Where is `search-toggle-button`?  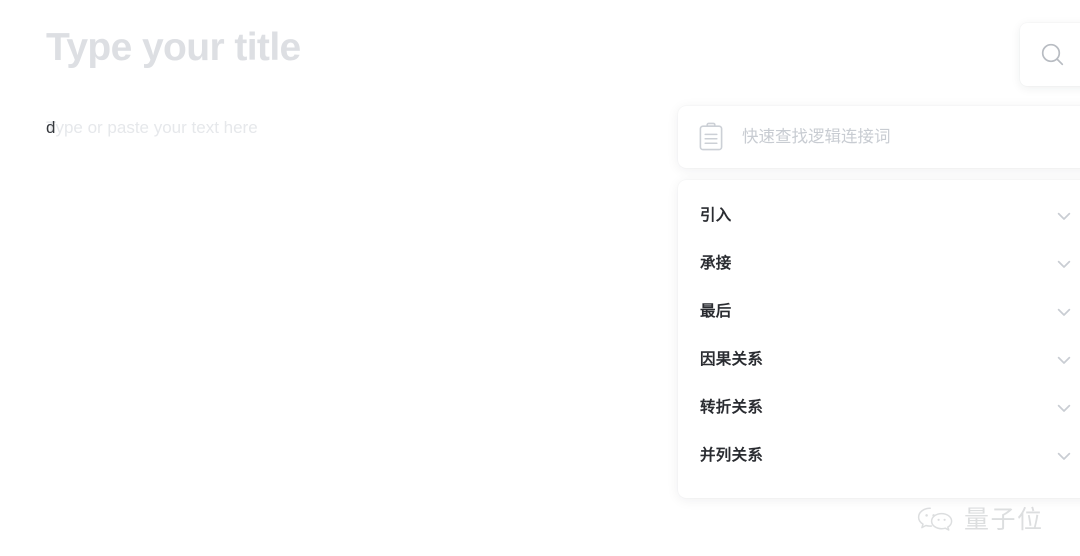 search-toggle-button is located at coordinates (1050, 54).